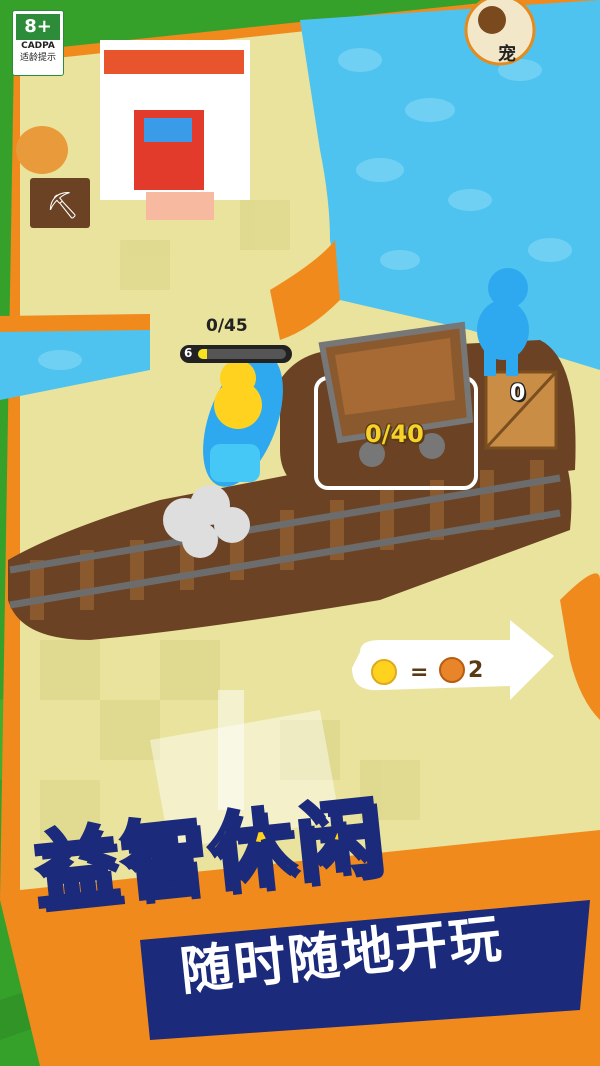 This screenshot has width=600, height=1066. I want to click on age-rating-org: CADPA, so click(38, 46).